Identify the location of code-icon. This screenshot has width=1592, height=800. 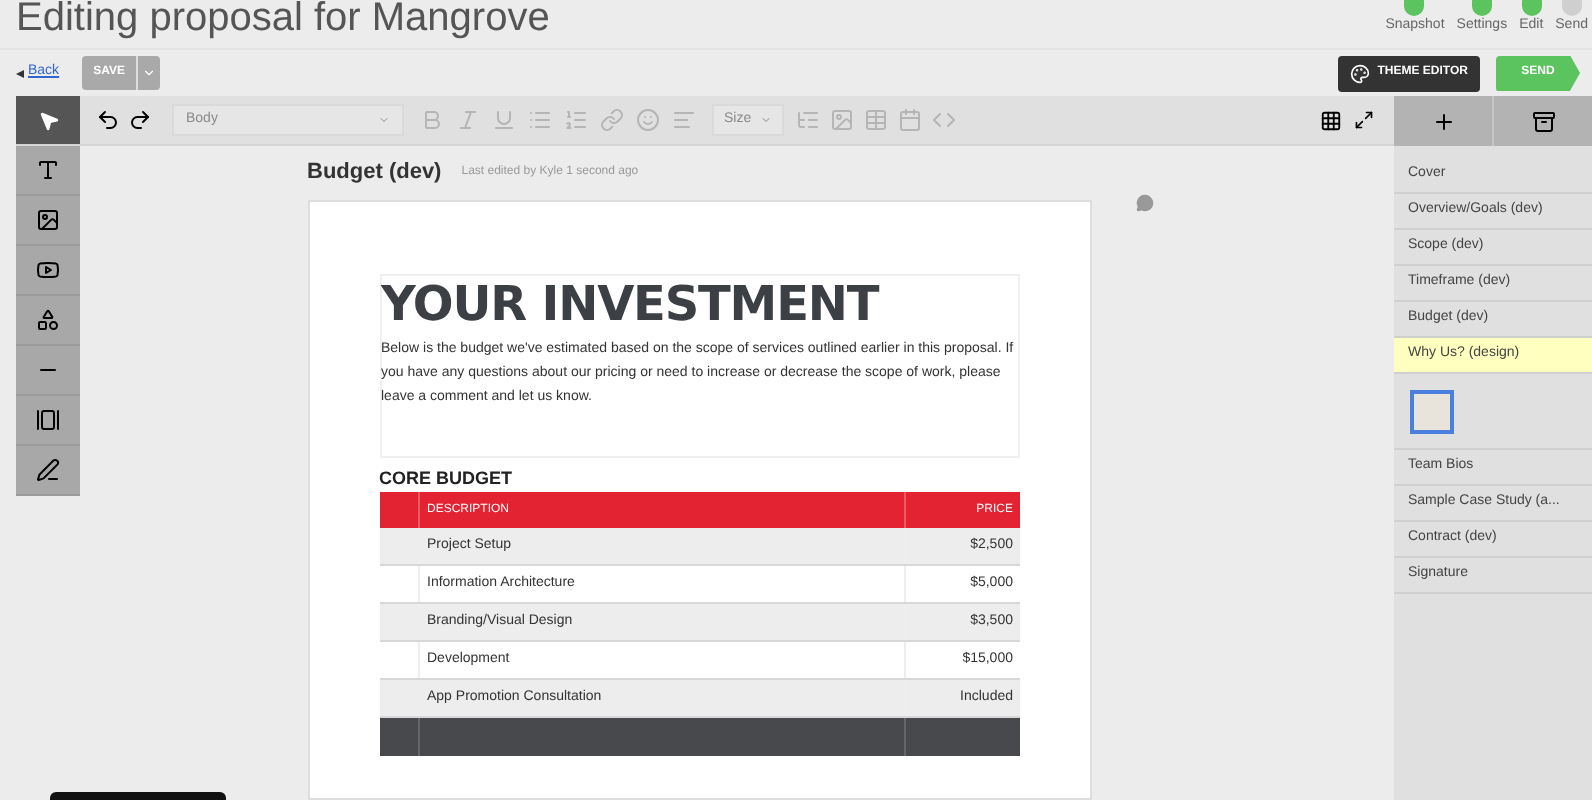
(944, 120).